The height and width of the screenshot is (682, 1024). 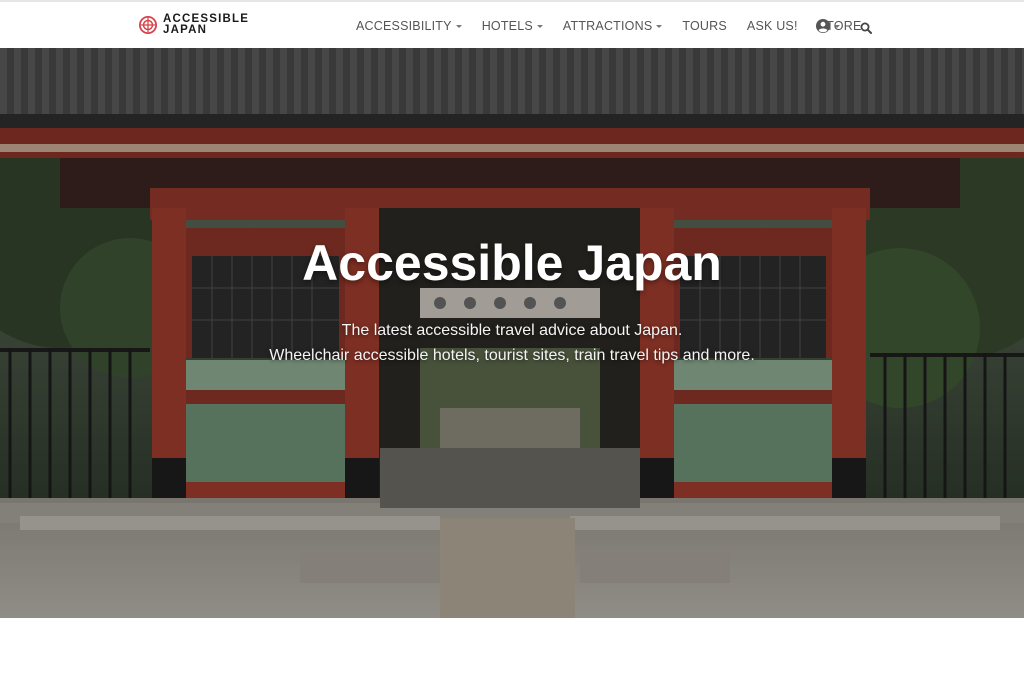 What do you see at coordinates (148, 25) in the screenshot?
I see `logo-mark-icon` at bounding box center [148, 25].